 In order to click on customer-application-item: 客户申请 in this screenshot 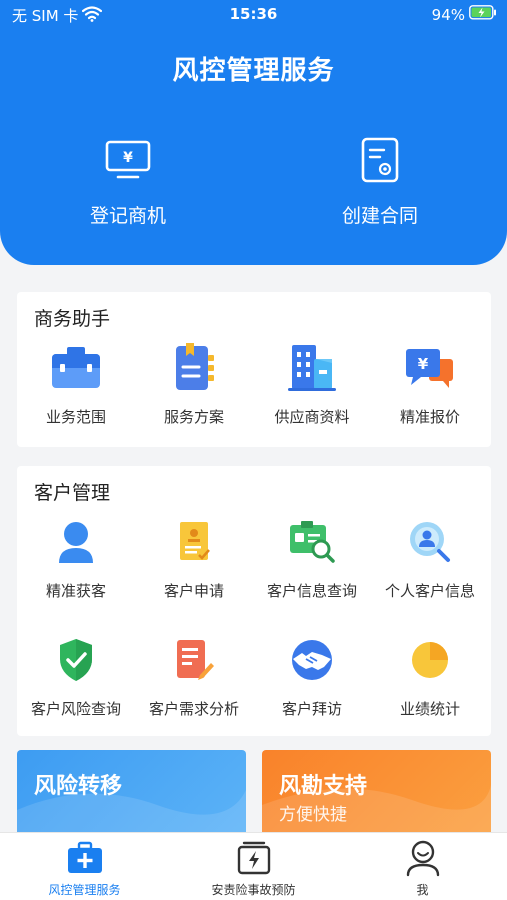, I will do `click(194, 558)`.